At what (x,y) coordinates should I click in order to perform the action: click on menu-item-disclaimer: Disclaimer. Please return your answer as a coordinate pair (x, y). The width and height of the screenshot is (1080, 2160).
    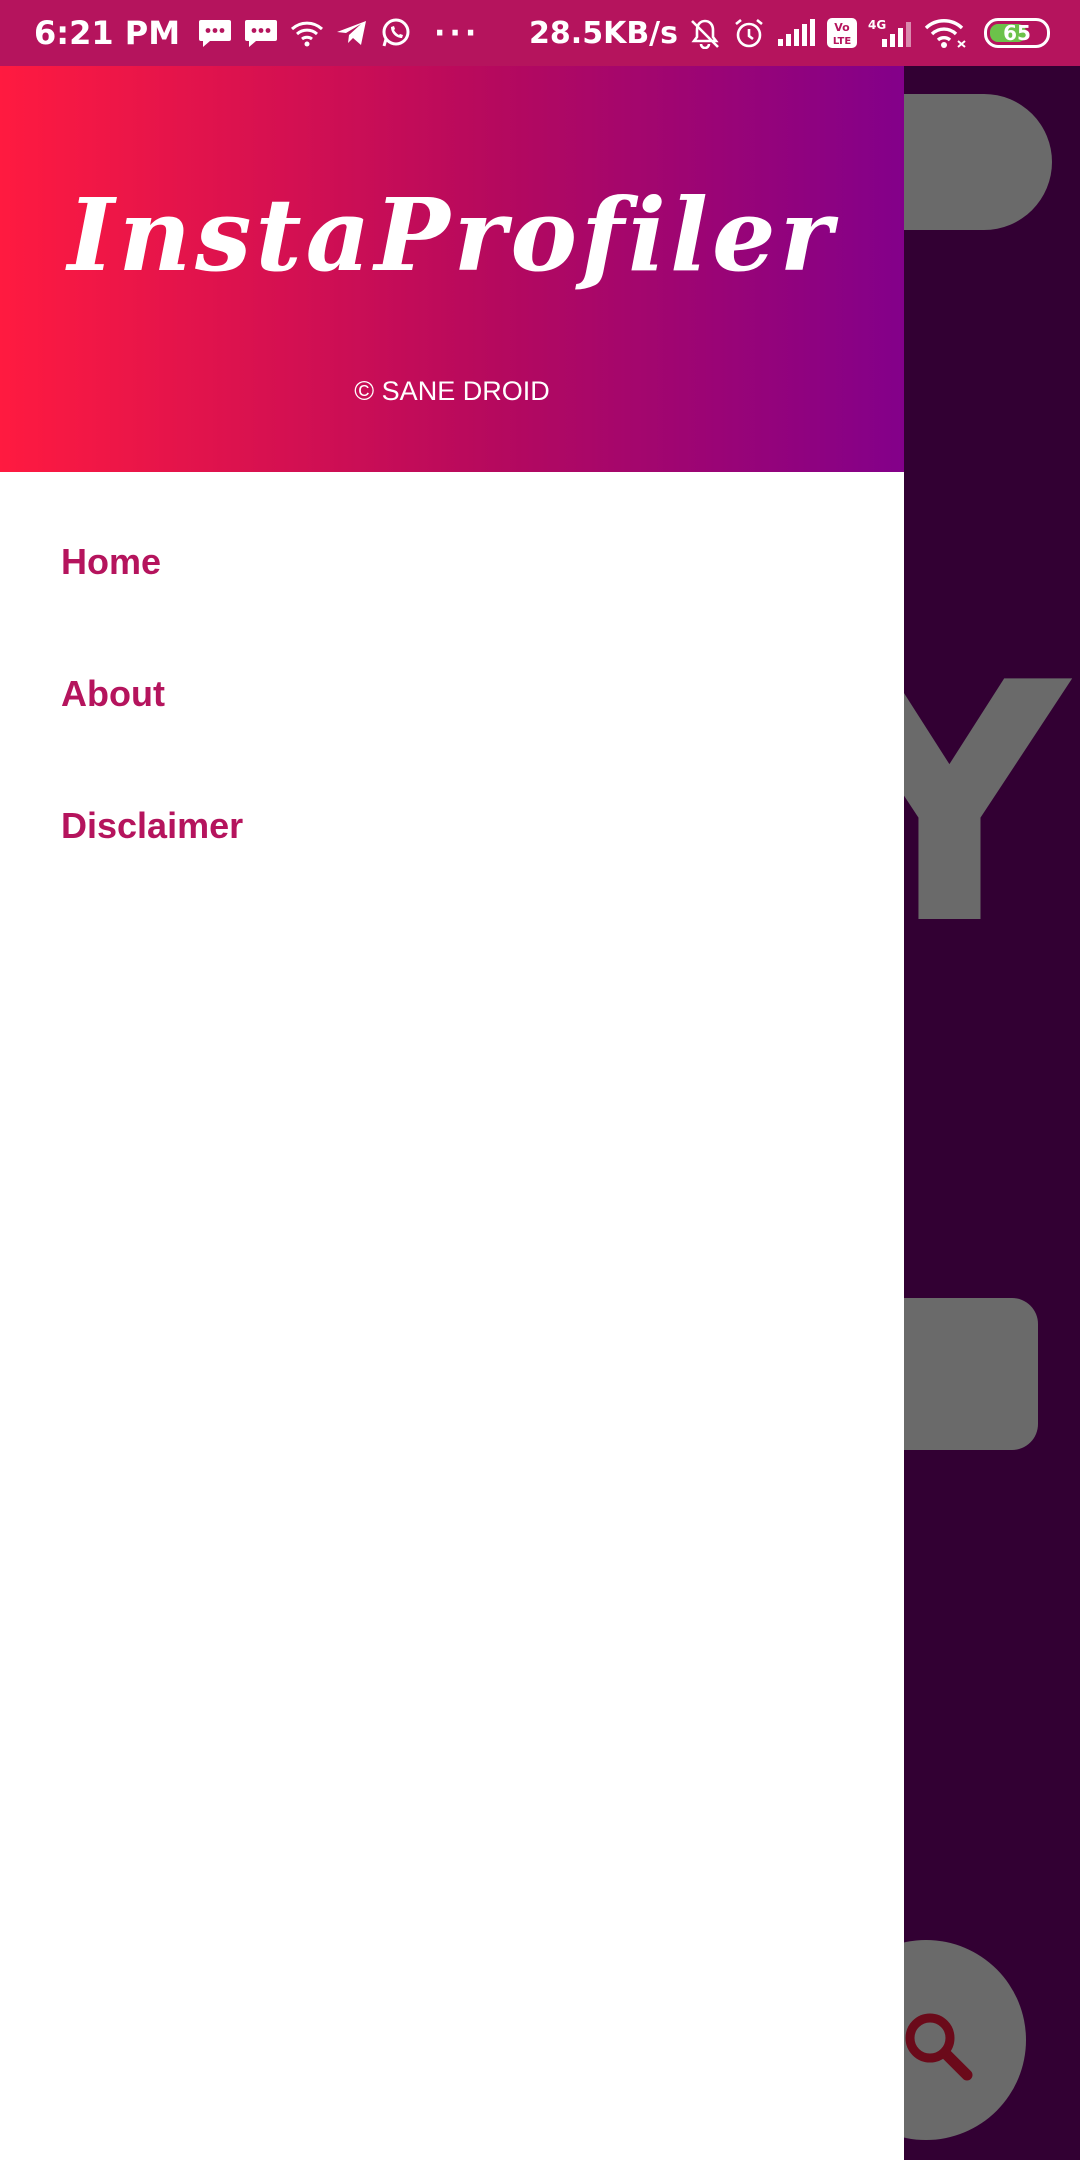
    Looking at the image, I should click on (452, 826).